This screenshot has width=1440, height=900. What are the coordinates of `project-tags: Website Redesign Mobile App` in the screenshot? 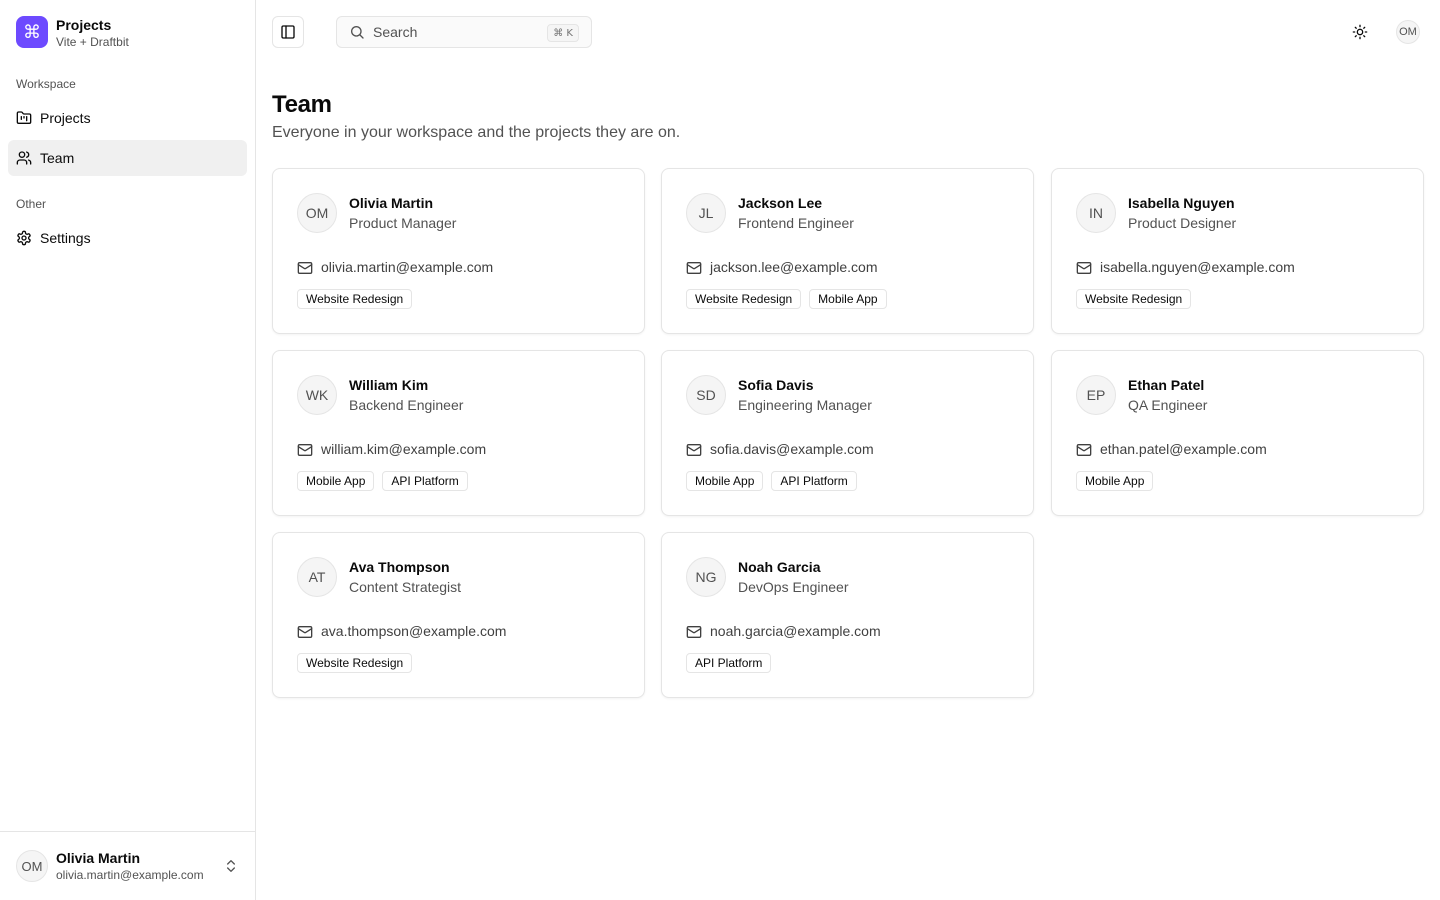 It's located at (786, 299).